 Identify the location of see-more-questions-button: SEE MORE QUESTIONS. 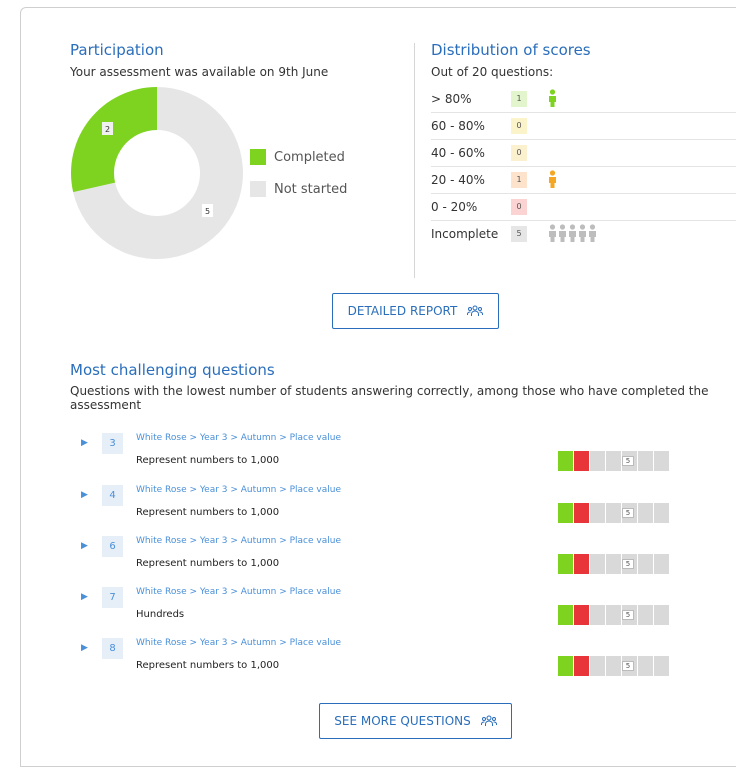
(415, 721).